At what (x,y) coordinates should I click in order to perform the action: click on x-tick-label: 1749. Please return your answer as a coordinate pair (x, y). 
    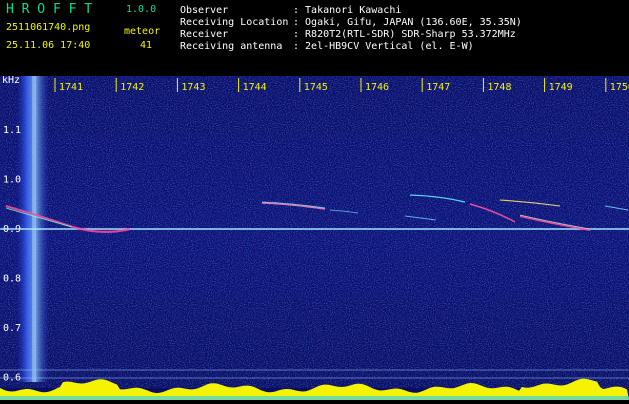
    Looking at the image, I should click on (561, 87).